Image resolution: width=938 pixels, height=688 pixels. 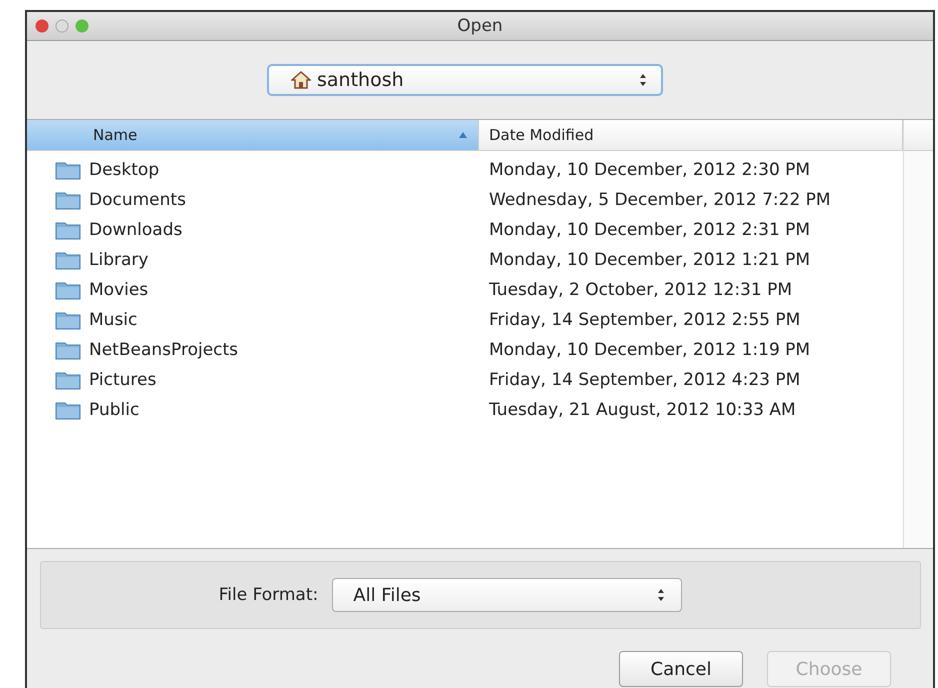 What do you see at coordinates (62, 26) in the screenshot?
I see `minimize-icon` at bounding box center [62, 26].